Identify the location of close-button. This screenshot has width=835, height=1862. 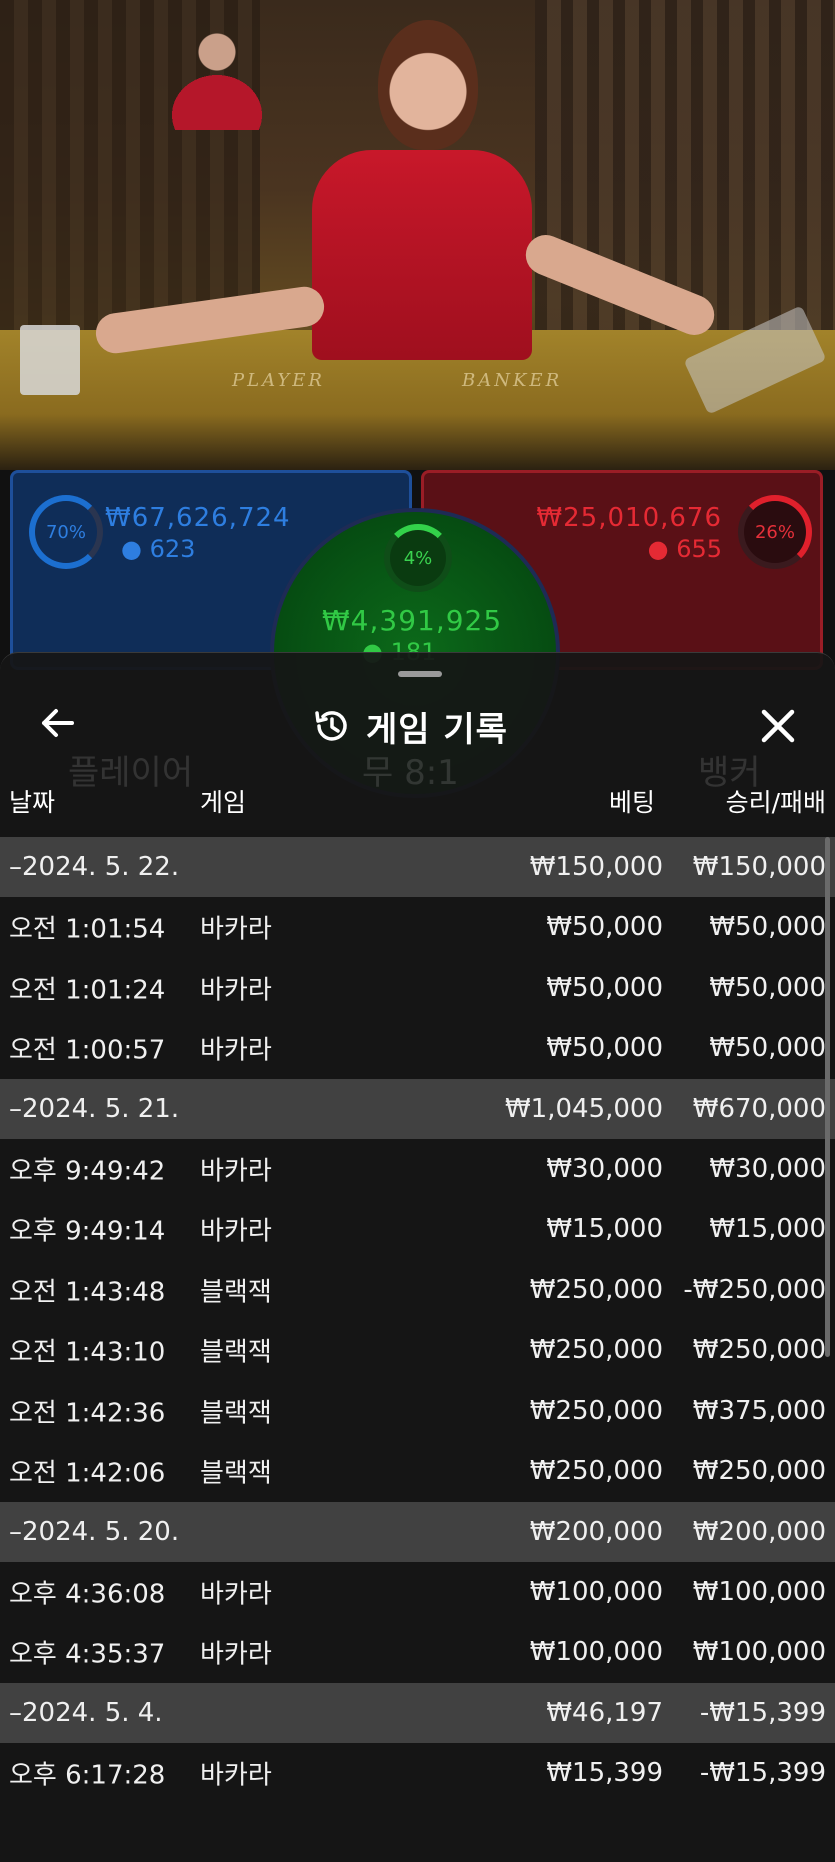
(778, 726).